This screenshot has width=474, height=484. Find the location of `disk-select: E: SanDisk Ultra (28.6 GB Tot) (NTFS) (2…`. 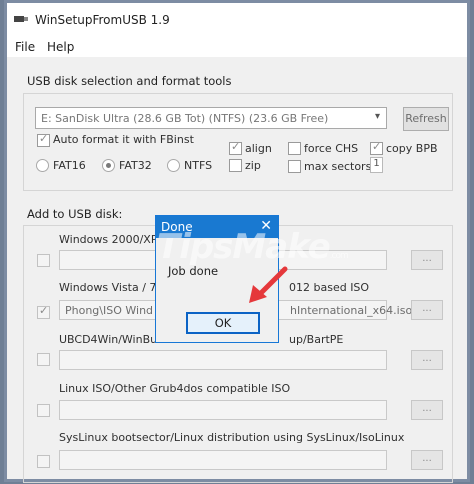

disk-select: E: SanDisk Ultra (28.6 GB Tot) (NTFS) (2… is located at coordinates (211, 118).